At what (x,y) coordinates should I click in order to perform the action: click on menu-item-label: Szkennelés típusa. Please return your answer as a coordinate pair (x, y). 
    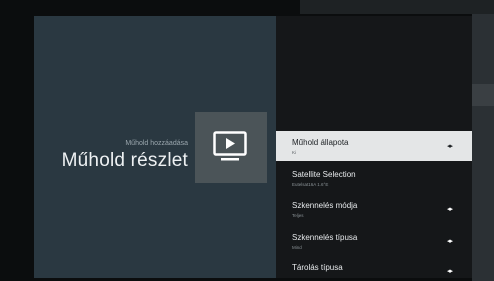
    Looking at the image, I should click on (325, 237).